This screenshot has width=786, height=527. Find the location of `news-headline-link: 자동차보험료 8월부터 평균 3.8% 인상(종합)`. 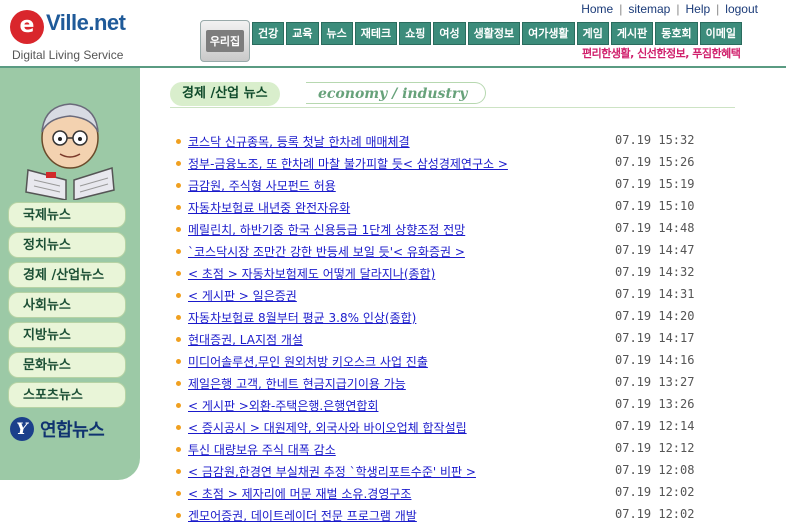

news-headline-link: 자동차보험료 8월부터 평균 3.8% 인상(종합) is located at coordinates (302, 317).